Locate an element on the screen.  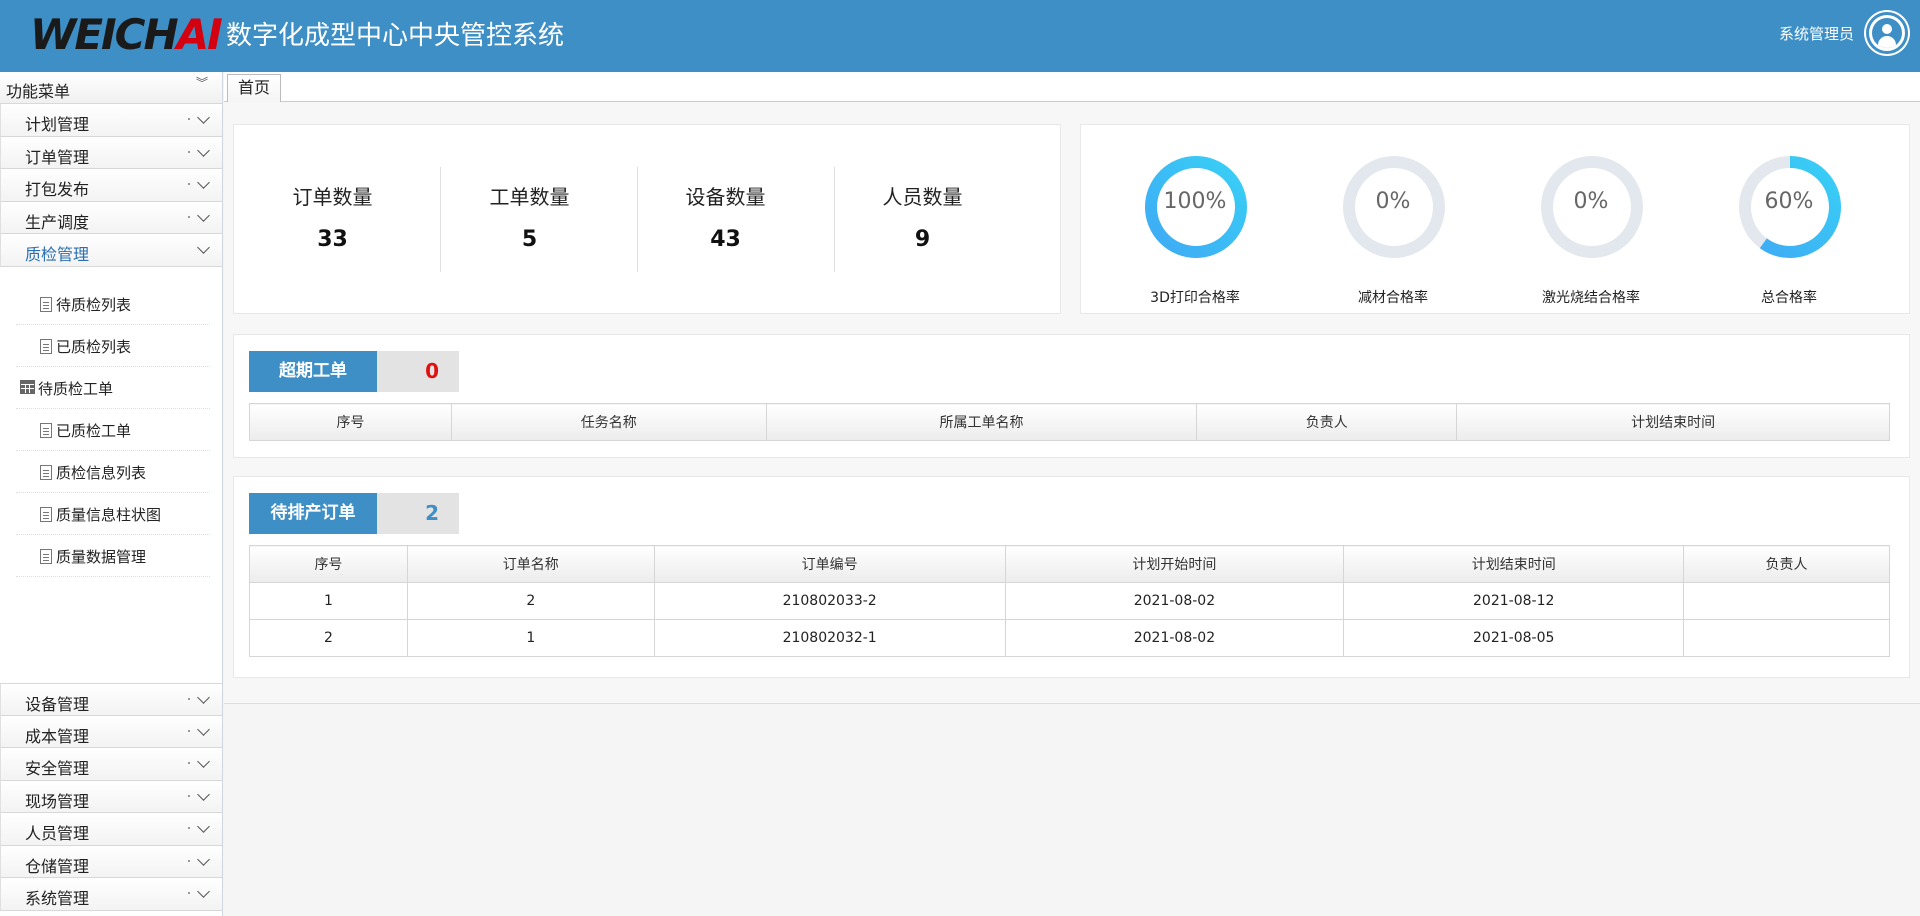
app-header: WEICHAI 数字化成型中心中央管控系统 系统管理员 is located at coordinates (960, 36).